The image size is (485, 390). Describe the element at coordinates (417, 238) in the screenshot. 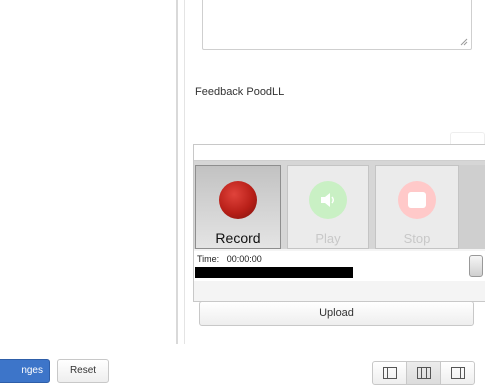

I see `stop-button-label: Stop` at that location.